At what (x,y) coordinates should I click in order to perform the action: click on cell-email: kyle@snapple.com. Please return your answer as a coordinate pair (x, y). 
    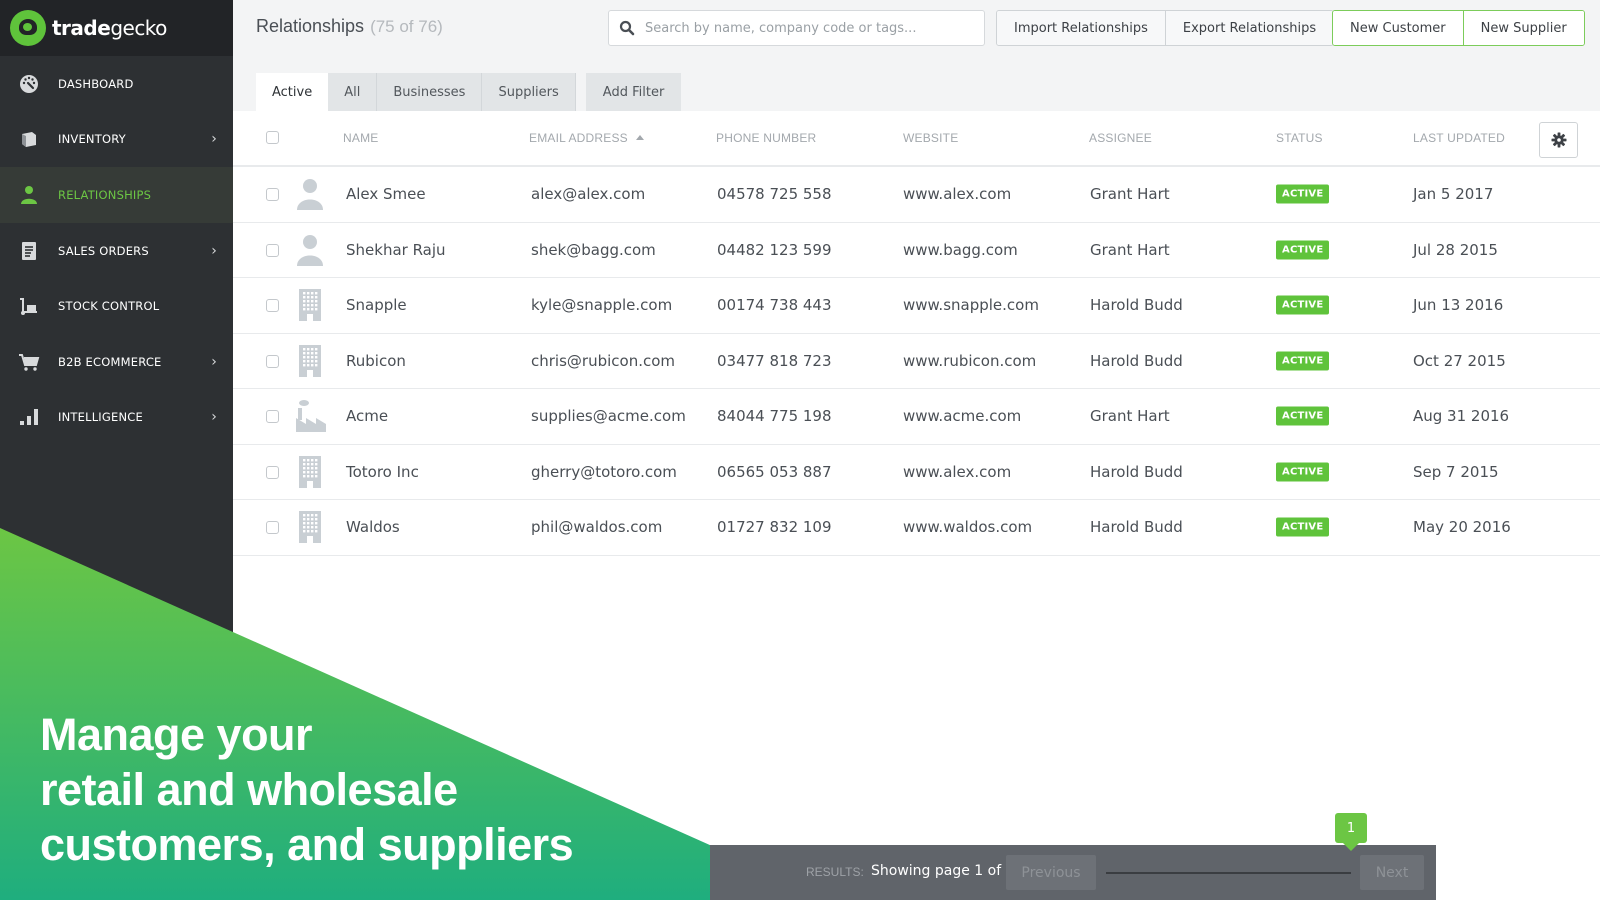
    Looking at the image, I should click on (601, 305).